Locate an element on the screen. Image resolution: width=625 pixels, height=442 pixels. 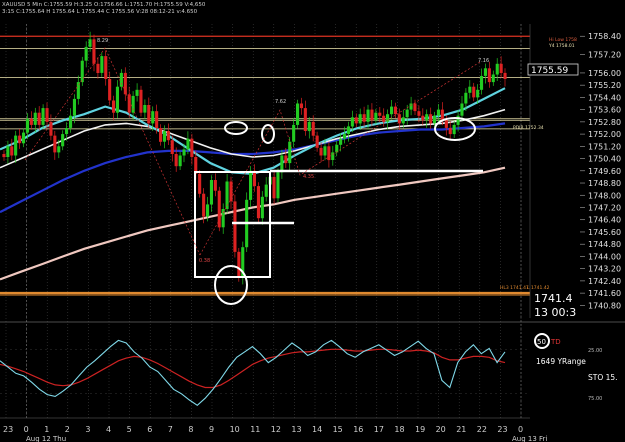
y-tick-label: 1750.40 is located at coordinates (604, 159).